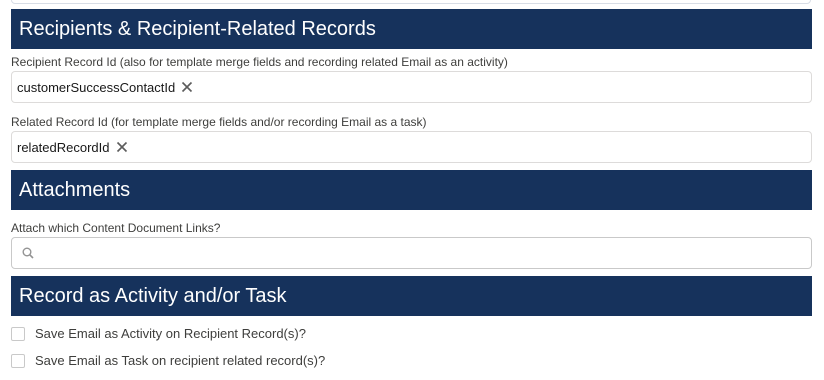 The width and height of the screenshot is (824, 380). What do you see at coordinates (75, 190) in the screenshot?
I see `attachments-section-title: Attachments` at bounding box center [75, 190].